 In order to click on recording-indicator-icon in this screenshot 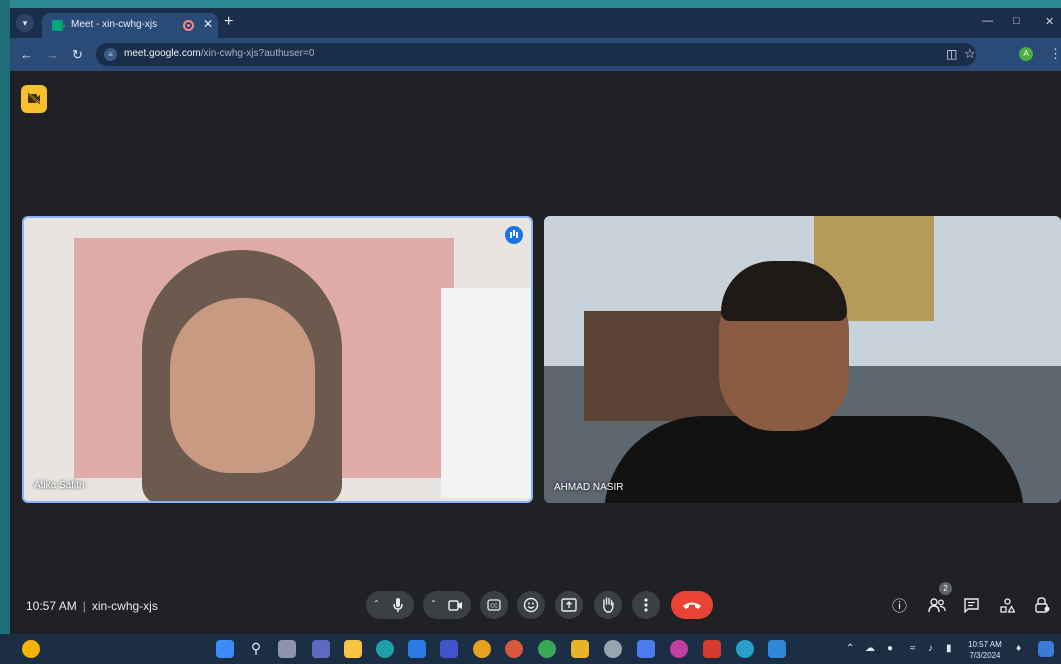, I will do `click(188, 25)`.